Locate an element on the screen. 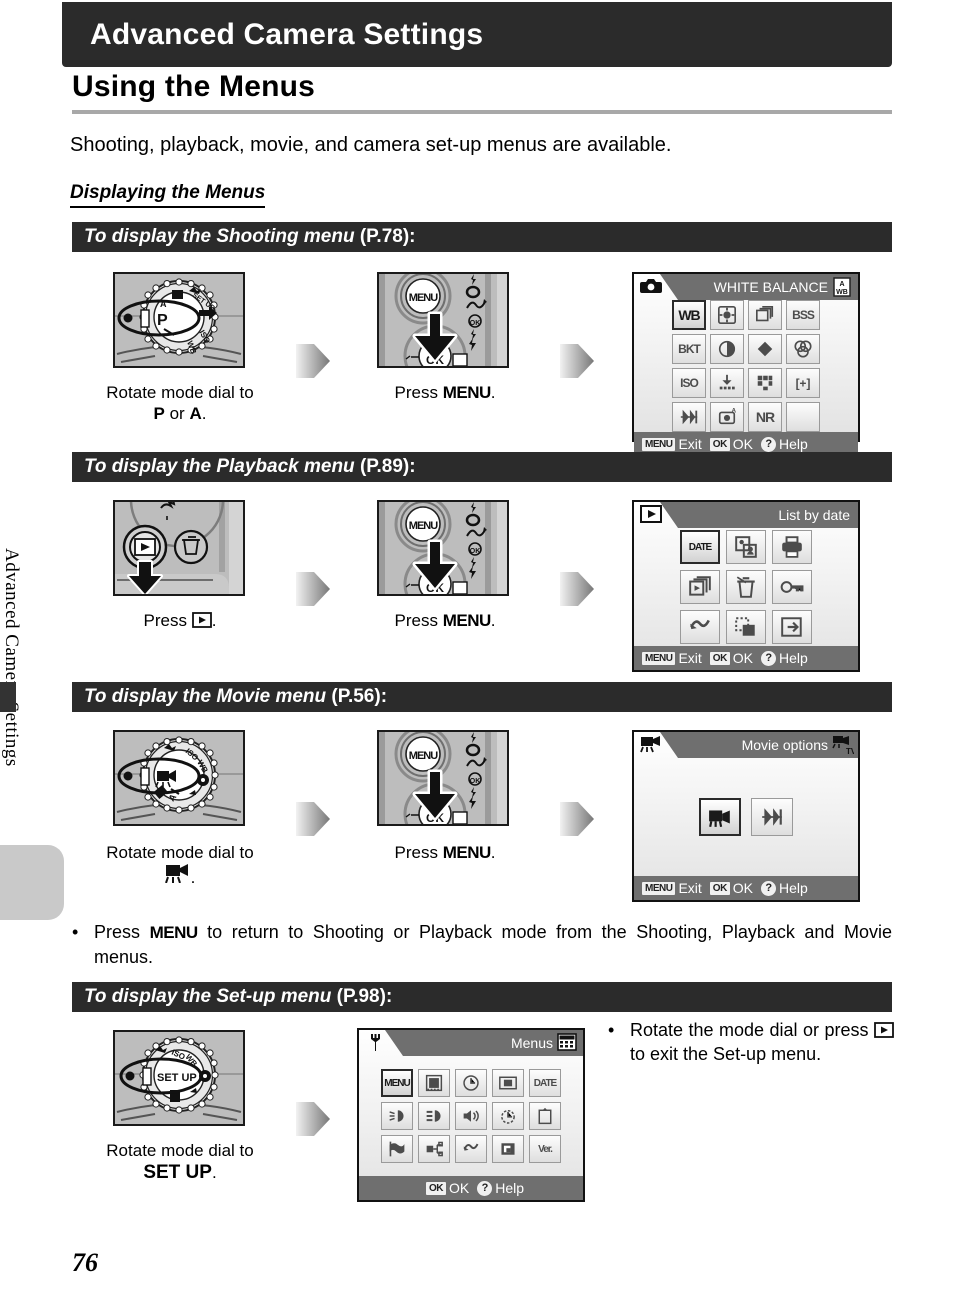 The width and height of the screenshot is (954, 1314). menu-cell-slide-show is located at coordinates (700, 587).